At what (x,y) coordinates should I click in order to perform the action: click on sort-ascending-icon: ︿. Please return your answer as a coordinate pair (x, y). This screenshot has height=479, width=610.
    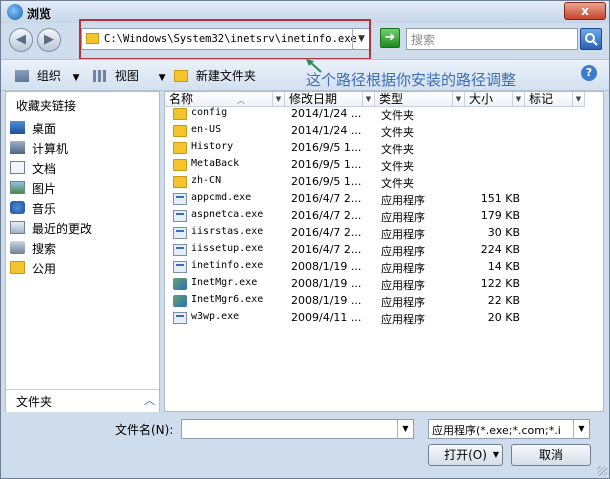
    Looking at the image, I should click on (240, 100).